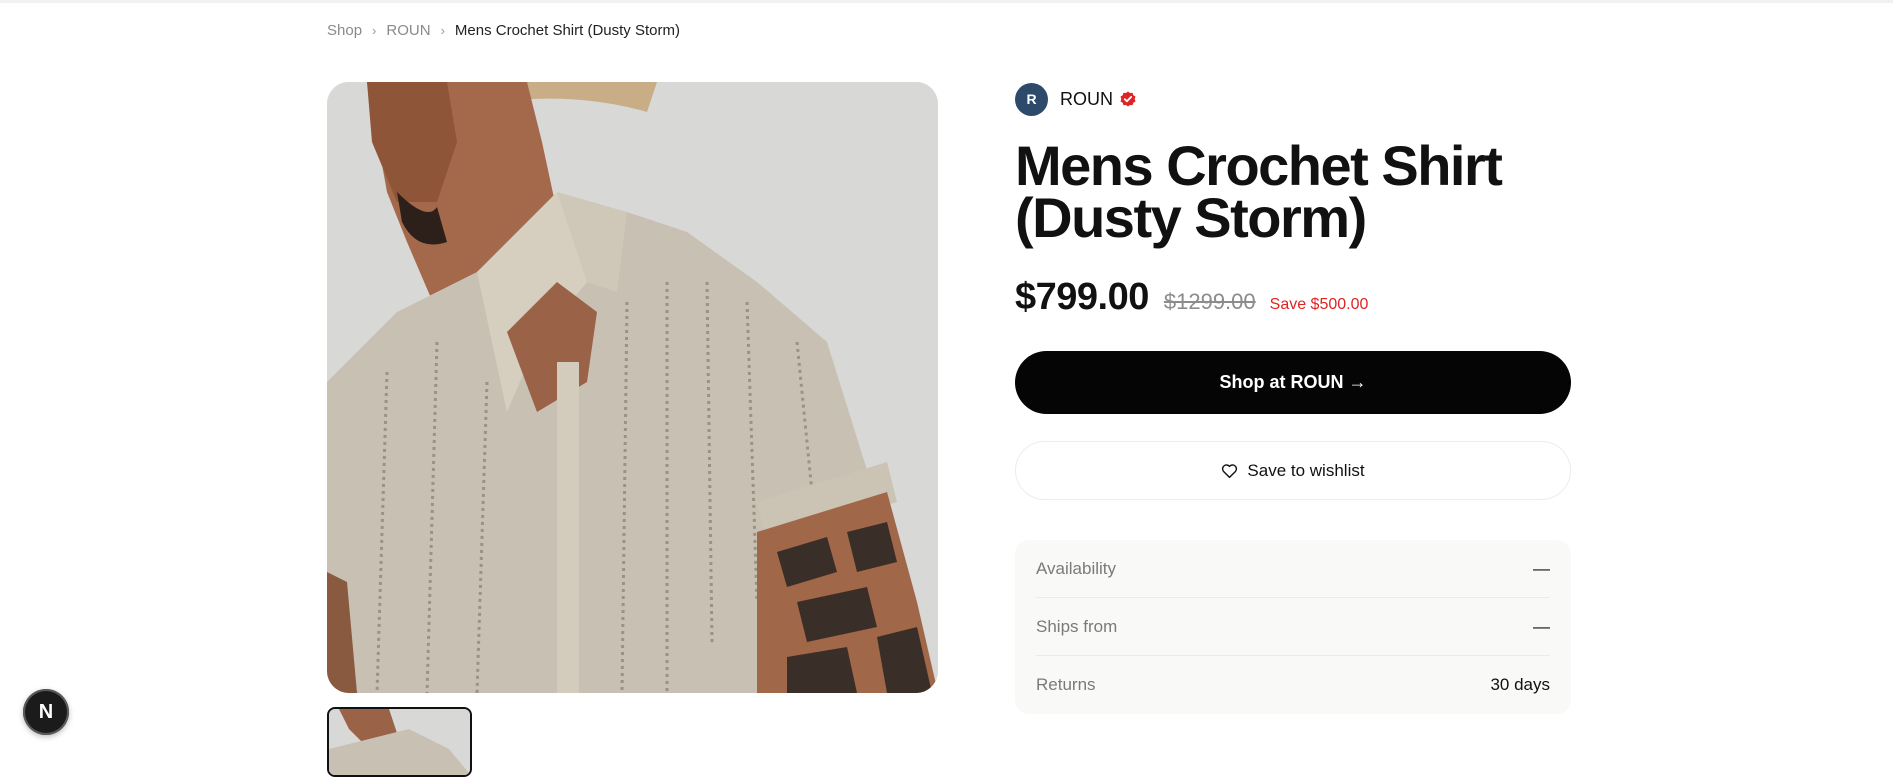 The image size is (1893, 777). Describe the element at coordinates (344, 30) in the screenshot. I see `breadcrumb-shop: Shop` at that location.